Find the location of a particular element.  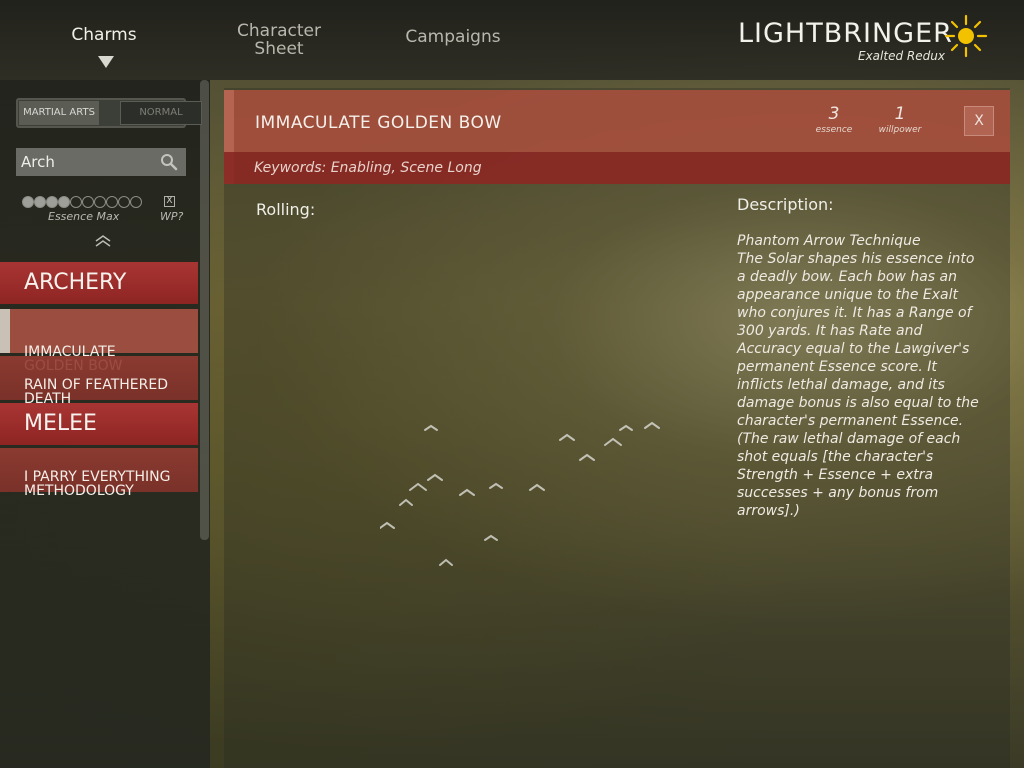

tab-charms: Charms is located at coordinates (104, 35).